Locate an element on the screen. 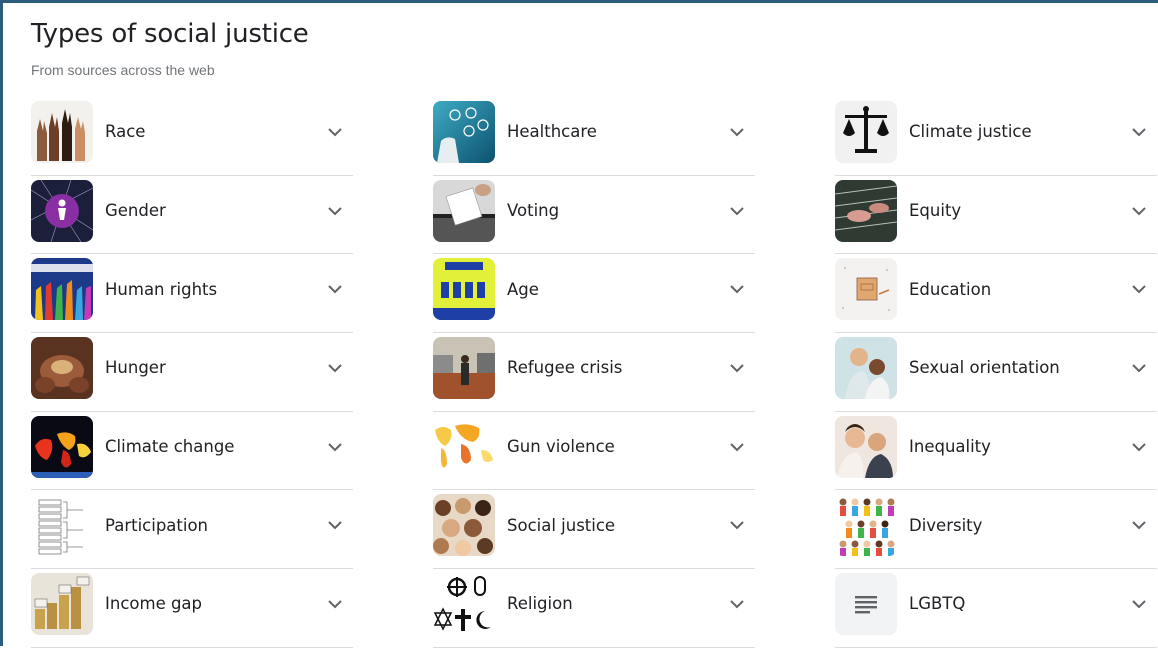 The height and width of the screenshot is (649, 1158). religious-symbols-image is located at coordinates (464, 603).